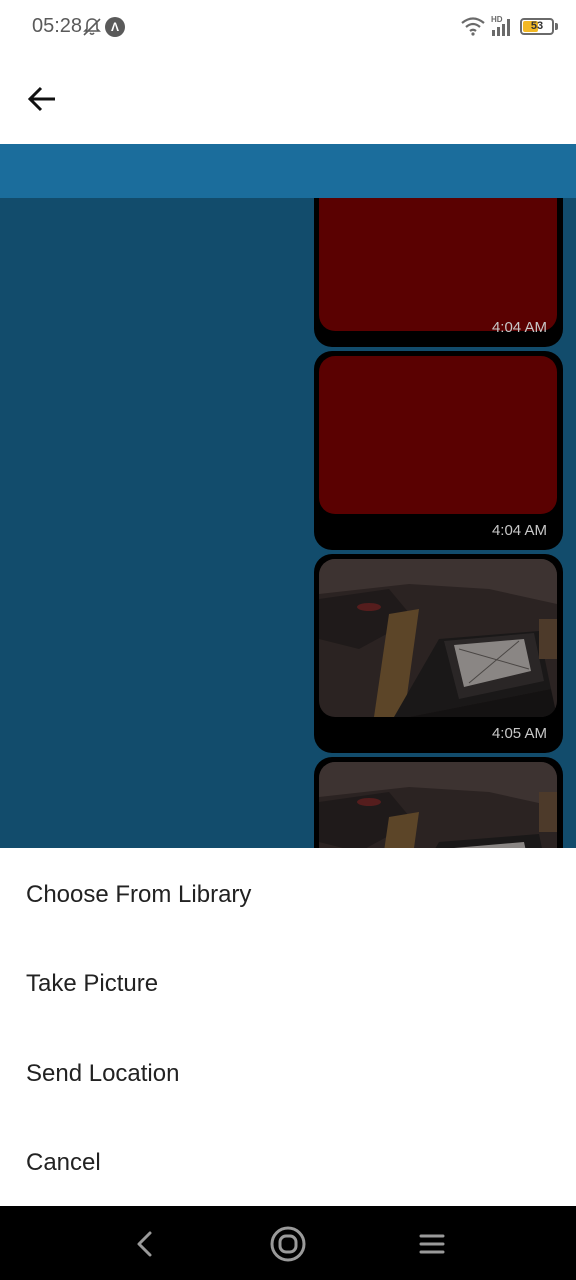 The height and width of the screenshot is (1280, 576). Describe the element at coordinates (288, 1162) in the screenshot. I see `cancel-option: Cancel` at that location.